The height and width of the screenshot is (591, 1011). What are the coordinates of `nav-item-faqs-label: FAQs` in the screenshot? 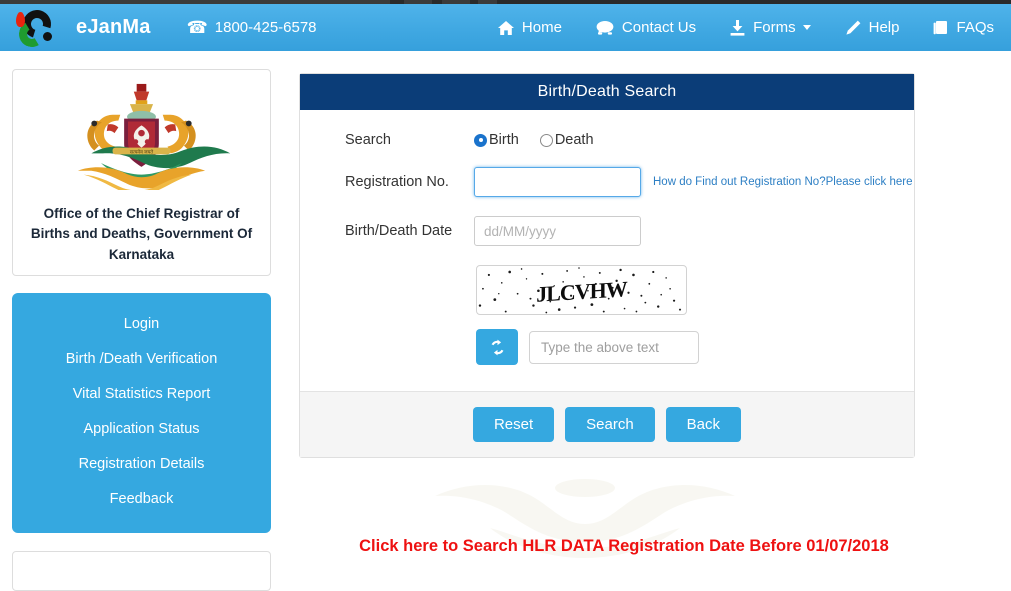 It's located at (975, 27).